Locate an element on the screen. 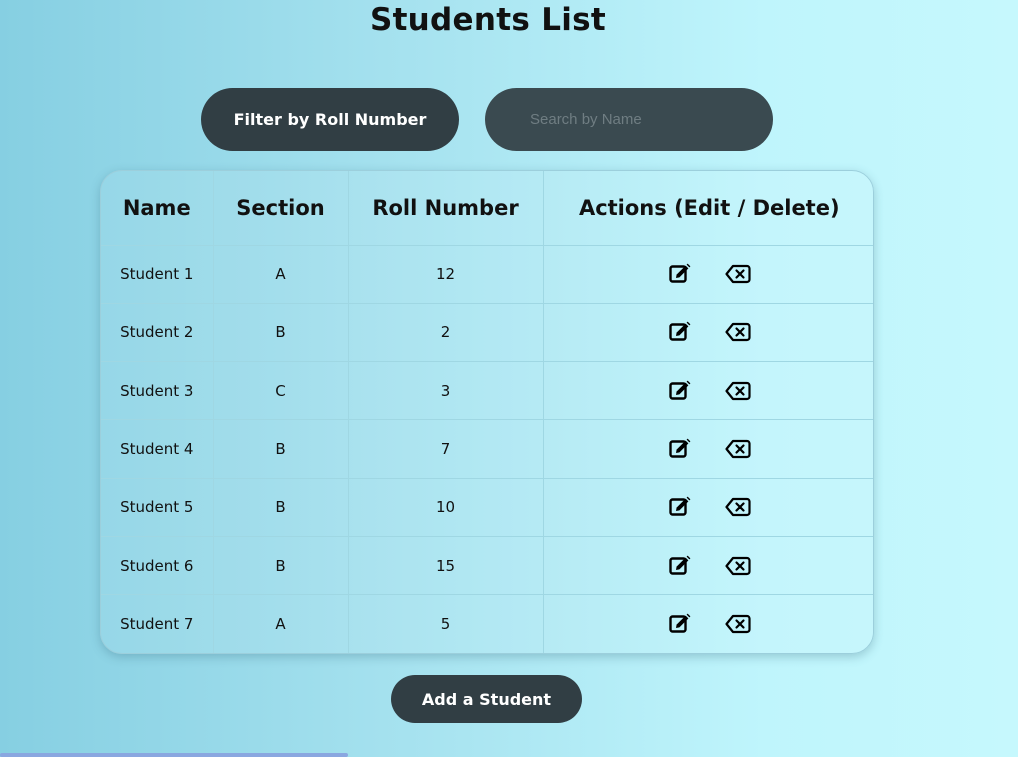 The width and height of the screenshot is (1018, 757). student-name-cell: Student 6 is located at coordinates (157, 565).